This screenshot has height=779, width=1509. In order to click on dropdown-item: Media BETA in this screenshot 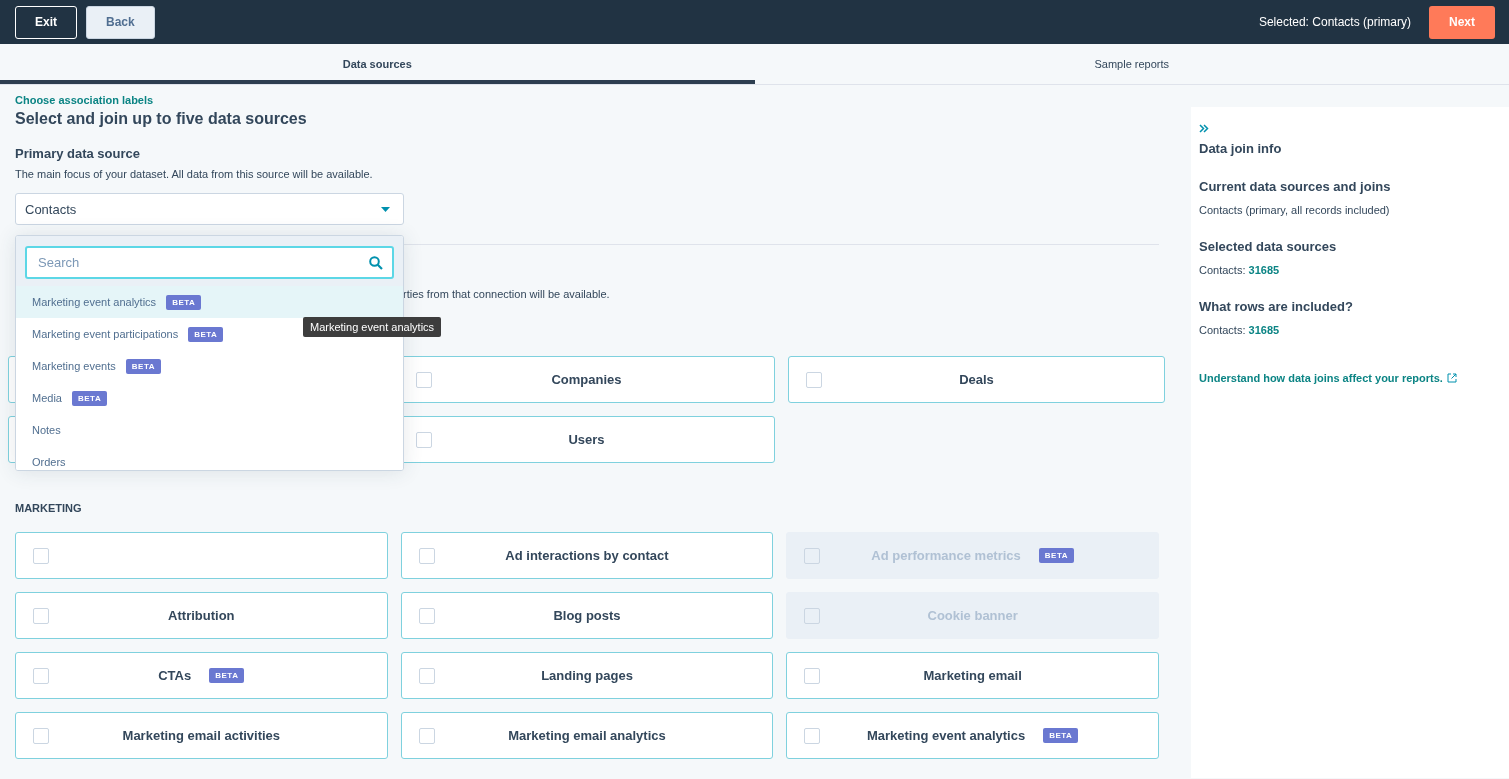, I will do `click(209, 398)`.